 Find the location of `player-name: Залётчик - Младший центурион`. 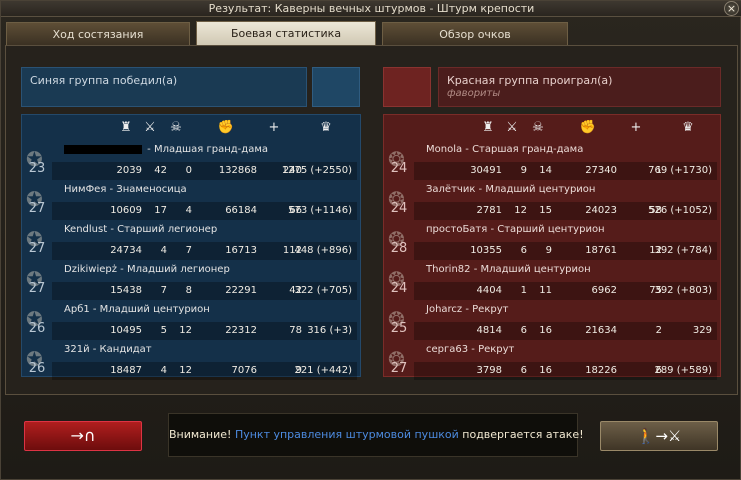

player-name: Залётчик - Младший центурион is located at coordinates (511, 189).